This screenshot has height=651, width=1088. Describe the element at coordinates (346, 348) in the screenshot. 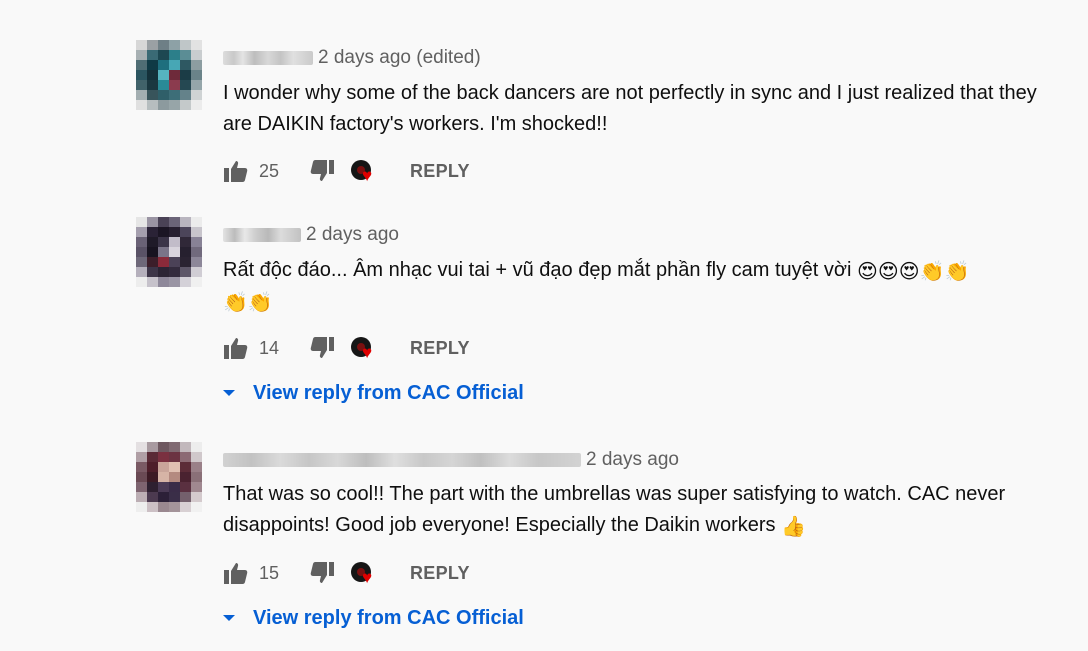

I see `comment-actions: 14 ♥ REPLY` at that location.